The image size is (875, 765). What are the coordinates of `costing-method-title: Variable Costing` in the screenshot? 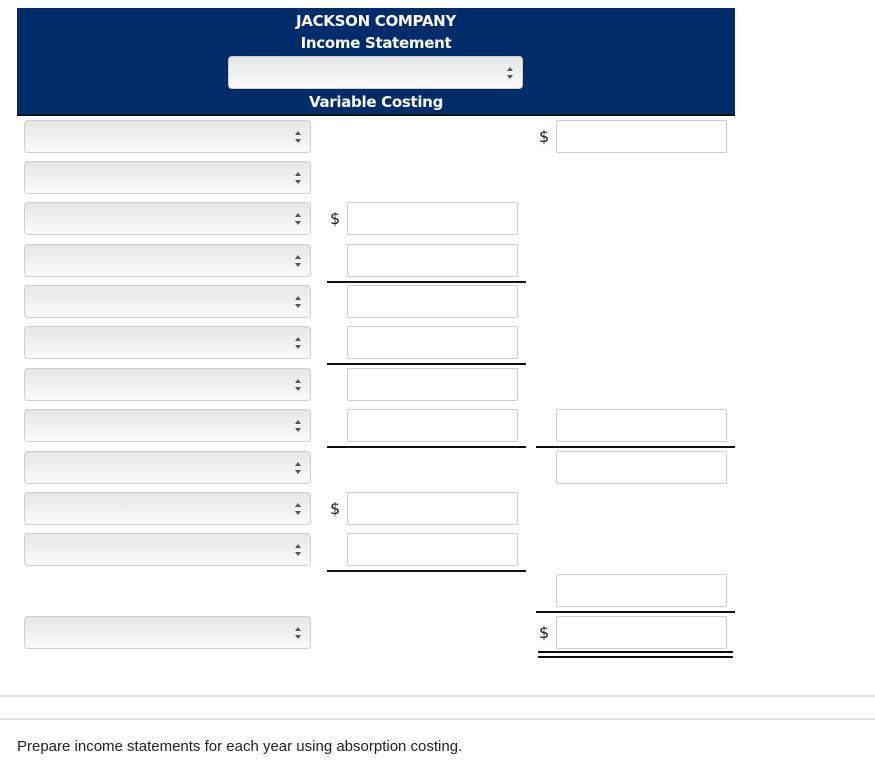 It's located at (376, 102).